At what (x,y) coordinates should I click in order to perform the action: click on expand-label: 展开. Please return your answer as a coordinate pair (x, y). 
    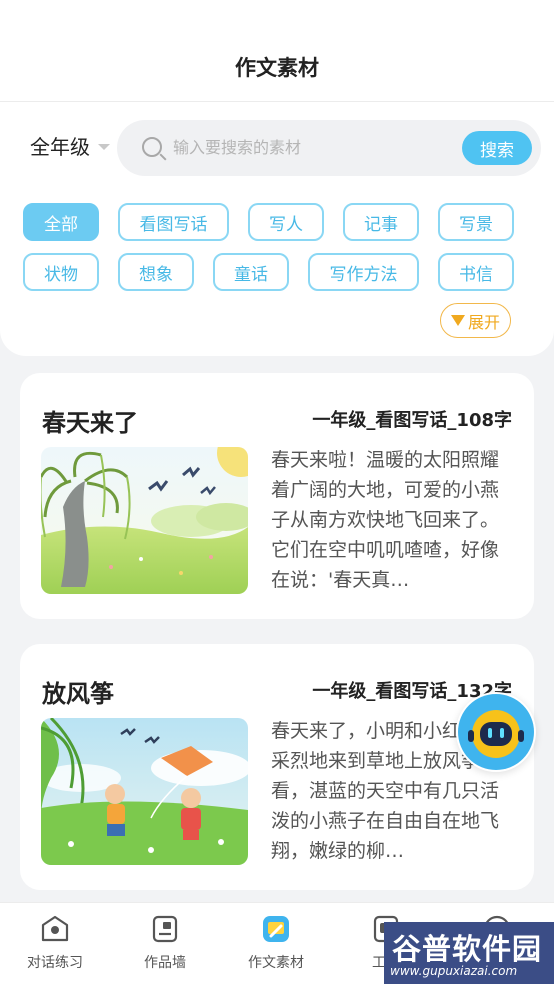
    Looking at the image, I should click on (483, 322).